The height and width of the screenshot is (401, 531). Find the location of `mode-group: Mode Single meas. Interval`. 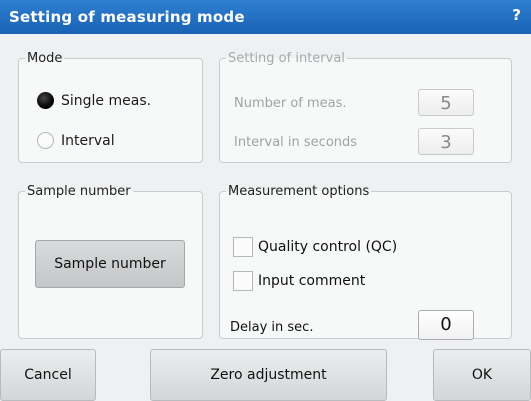

mode-group: Mode Single meas. Interval is located at coordinates (110, 107).